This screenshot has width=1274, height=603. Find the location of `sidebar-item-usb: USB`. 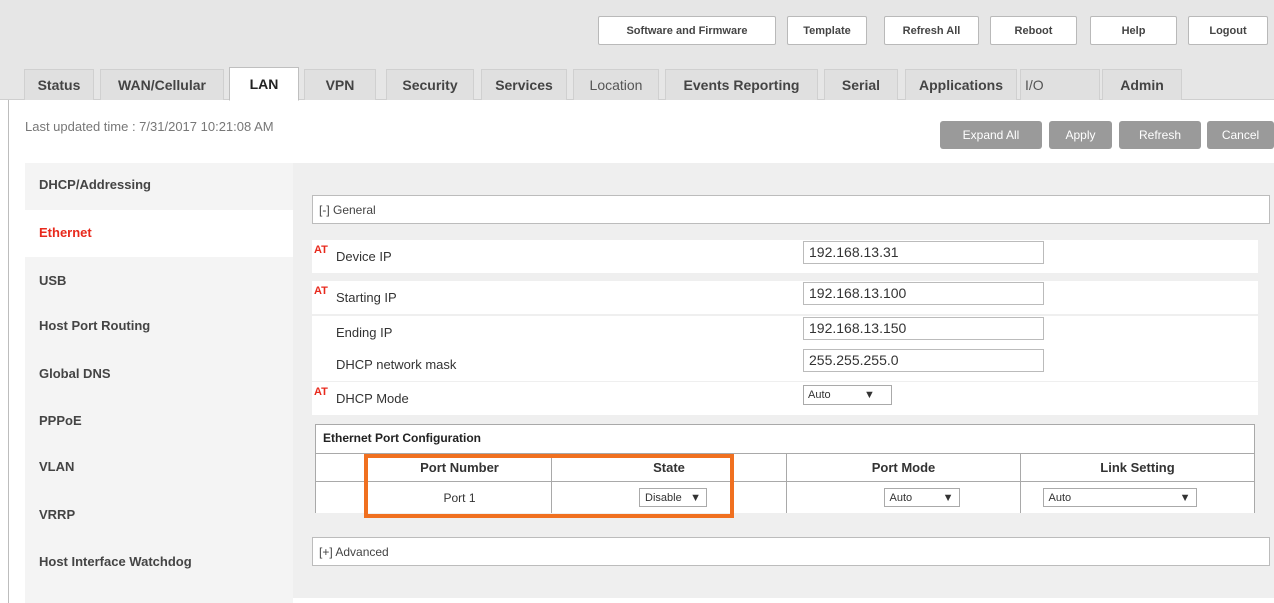

sidebar-item-usb: USB is located at coordinates (52, 280).